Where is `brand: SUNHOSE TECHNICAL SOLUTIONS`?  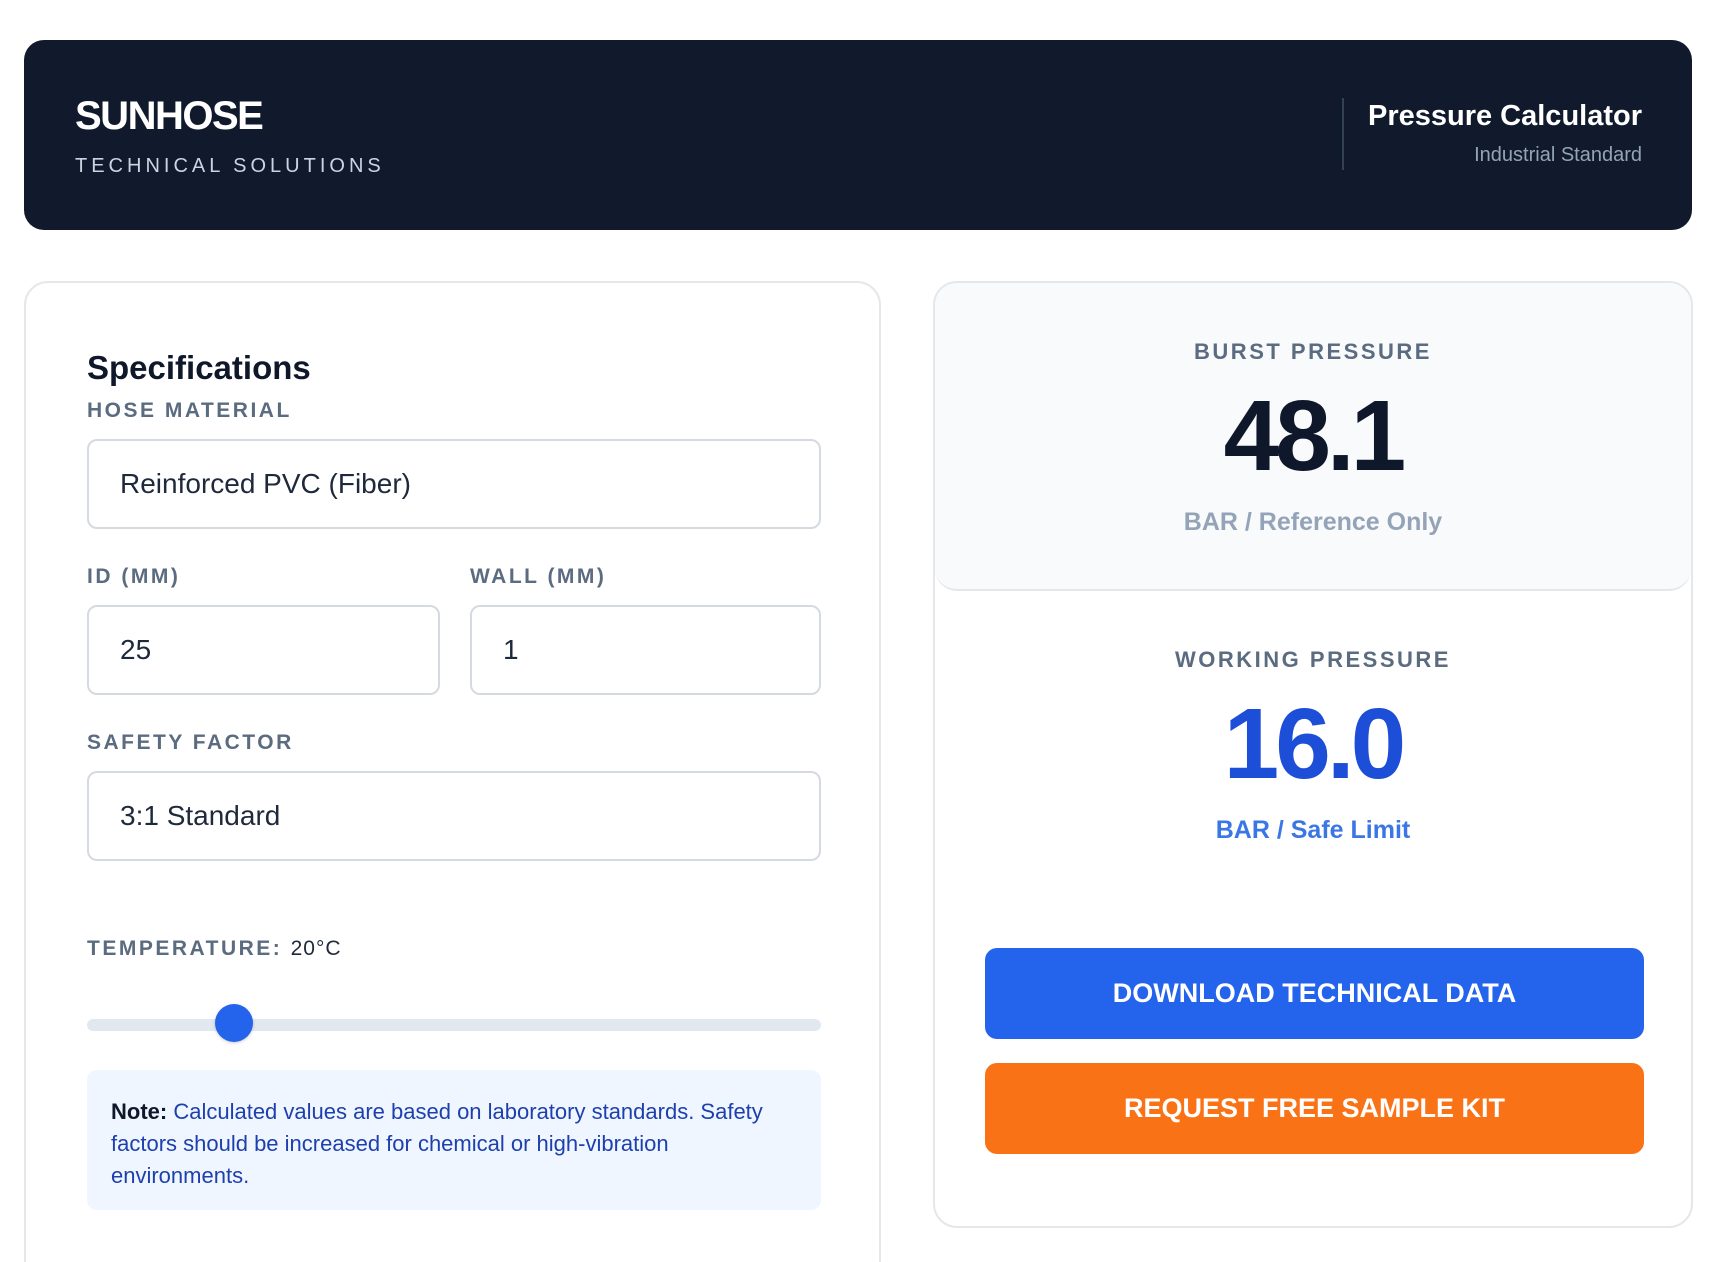 brand: SUNHOSE TECHNICAL SOLUTIONS is located at coordinates (230, 136).